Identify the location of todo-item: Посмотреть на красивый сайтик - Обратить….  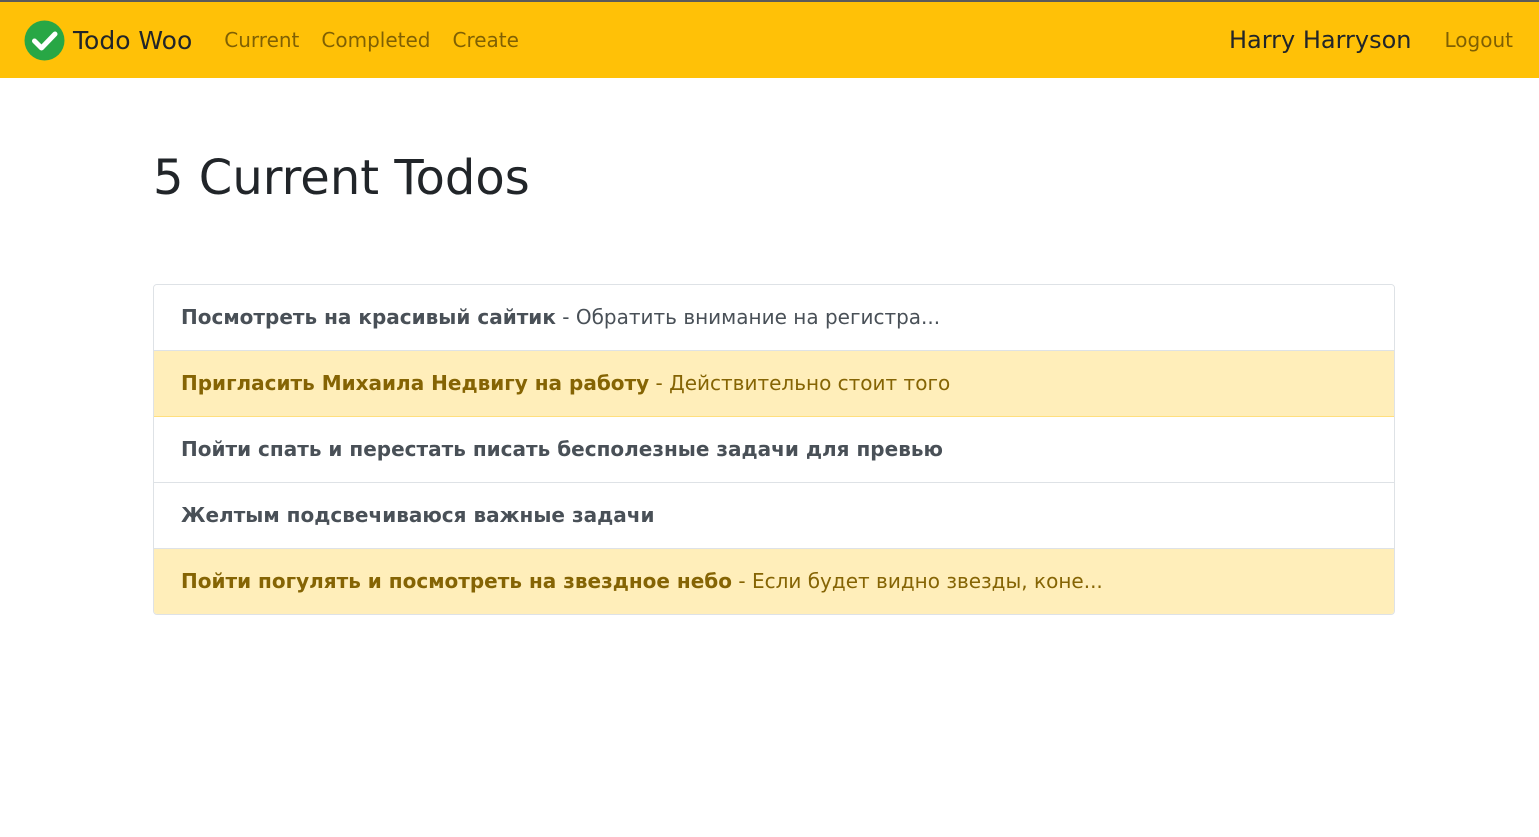
(774, 318).